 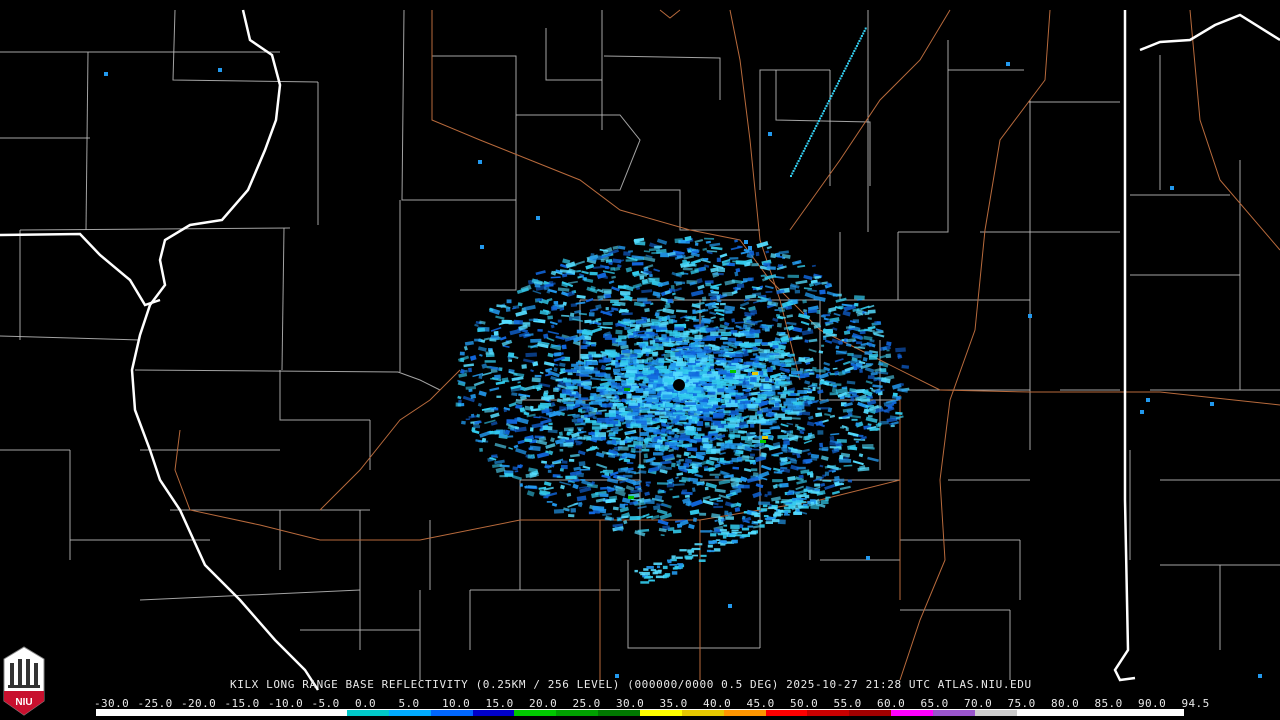 I want to click on county-border, so click(x=488, y=245).